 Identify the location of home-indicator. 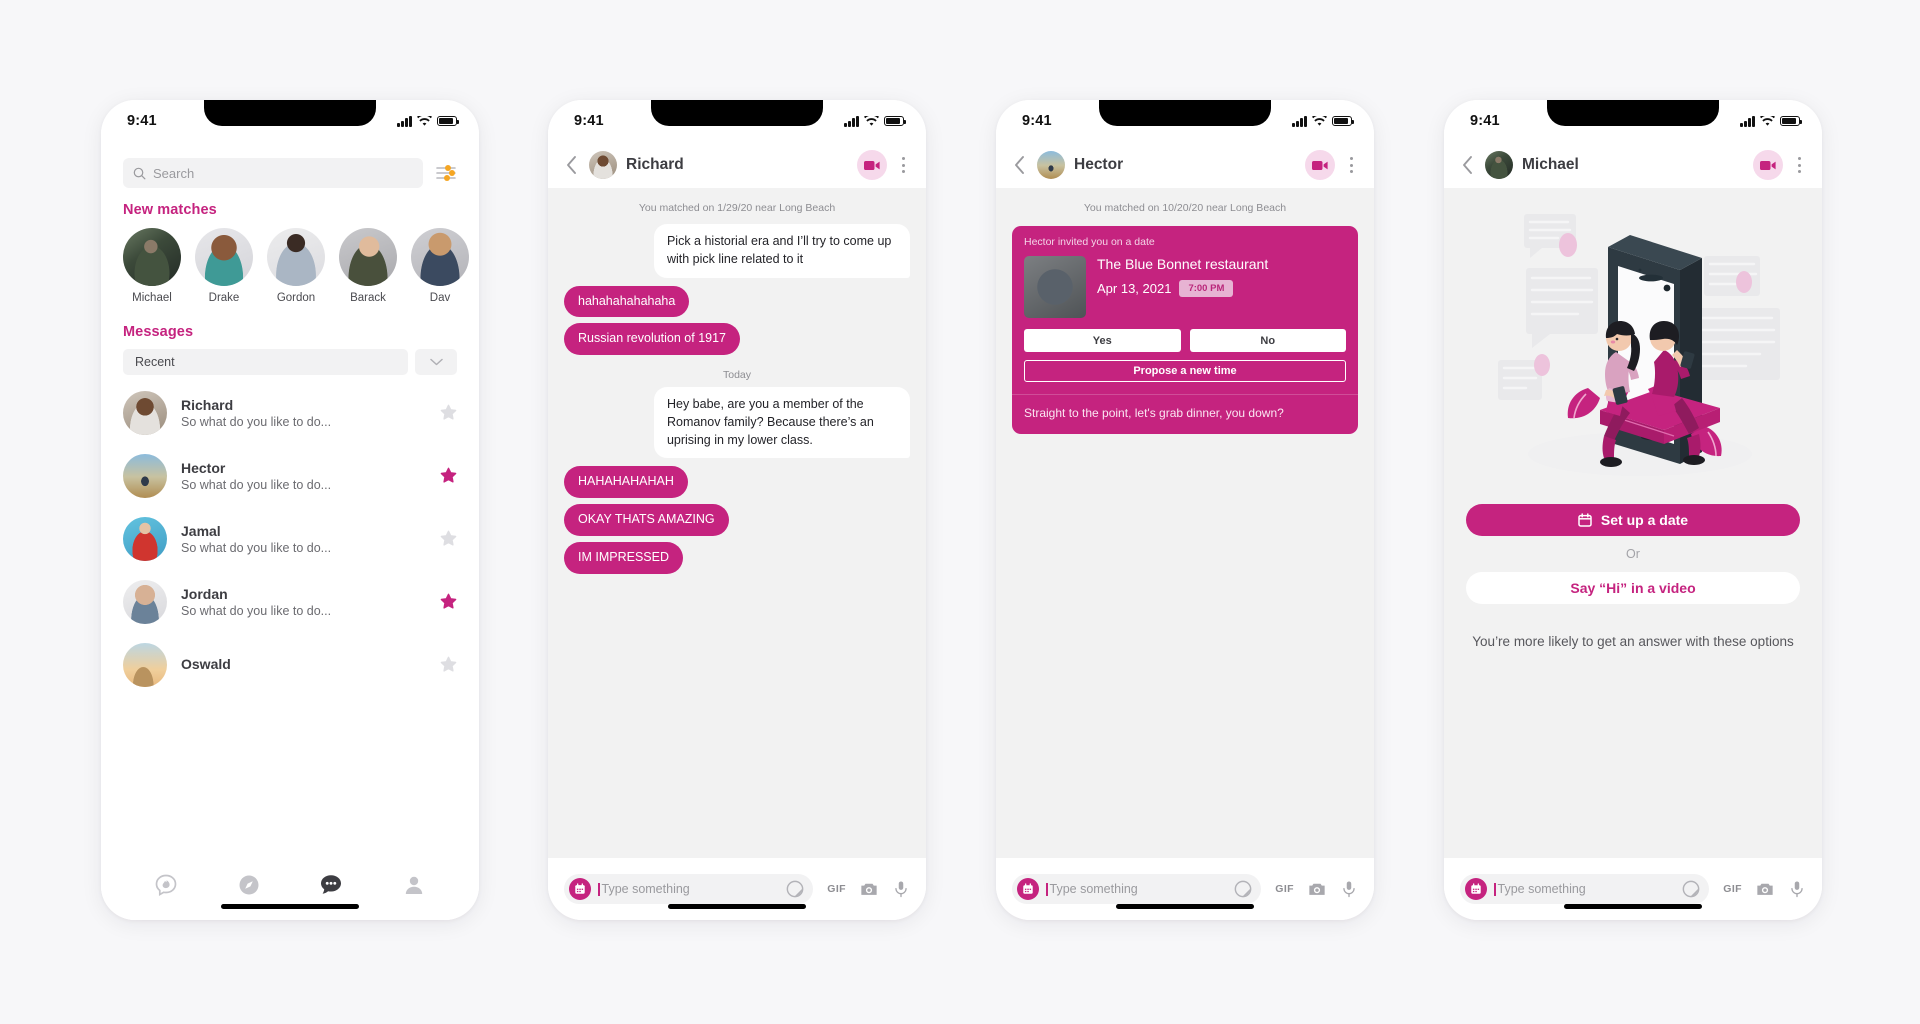
(737, 906).